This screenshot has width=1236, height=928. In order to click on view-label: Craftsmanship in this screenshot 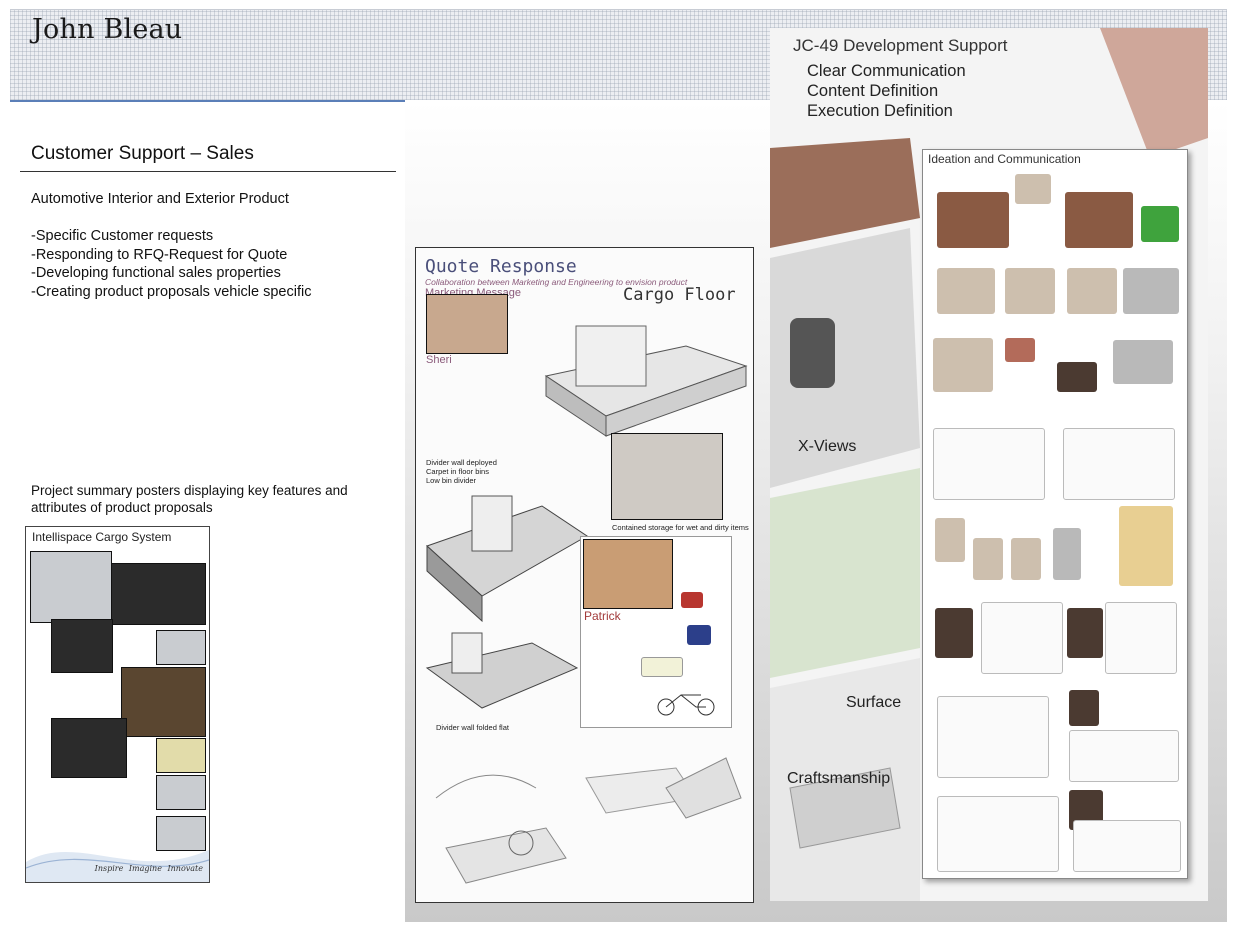, I will do `click(839, 778)`.